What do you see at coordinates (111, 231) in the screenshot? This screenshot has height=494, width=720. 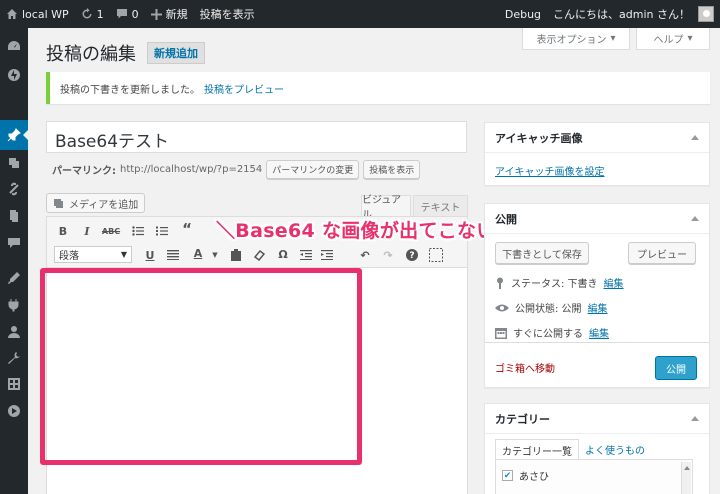 I see `strikethrough-icon: ABC` at bounding box center [111, 231].